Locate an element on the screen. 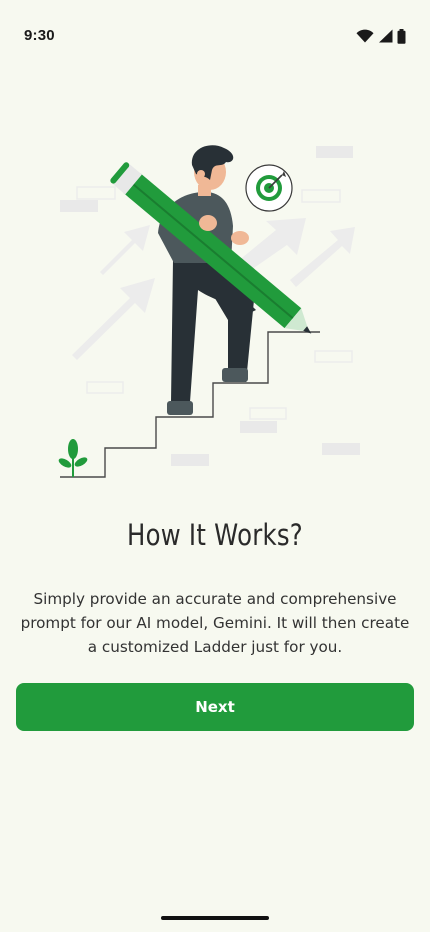  person-head is located at coordinates (212, 167).